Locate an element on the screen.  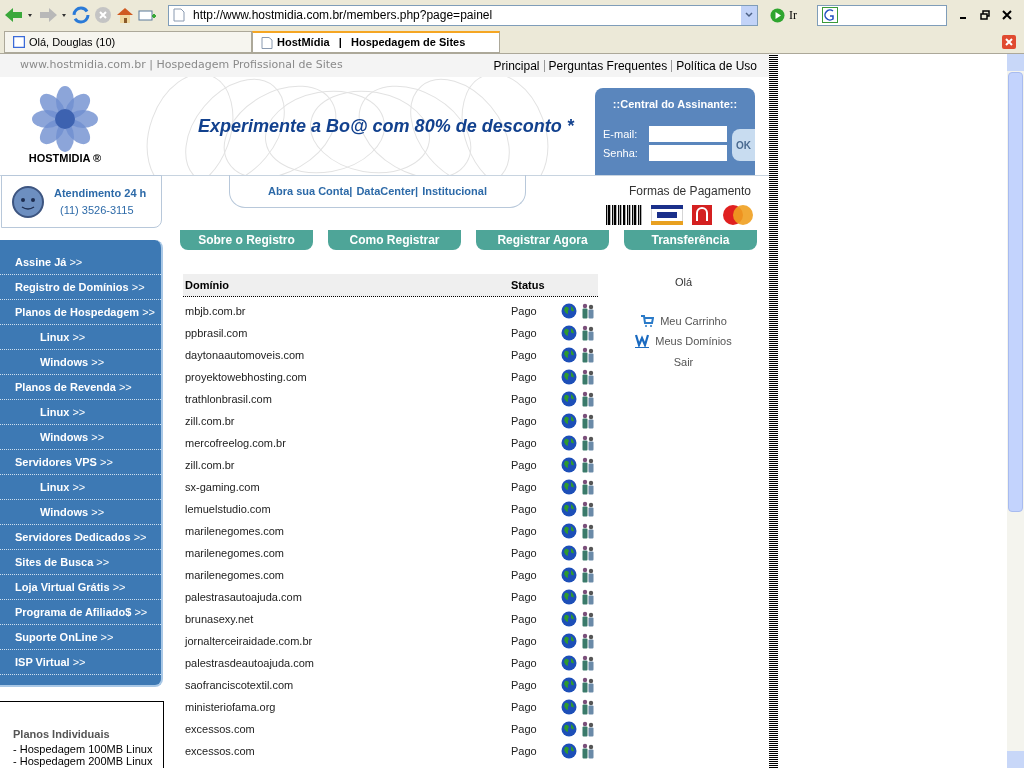
support-agent-icon is located at coordinates (28, 201).